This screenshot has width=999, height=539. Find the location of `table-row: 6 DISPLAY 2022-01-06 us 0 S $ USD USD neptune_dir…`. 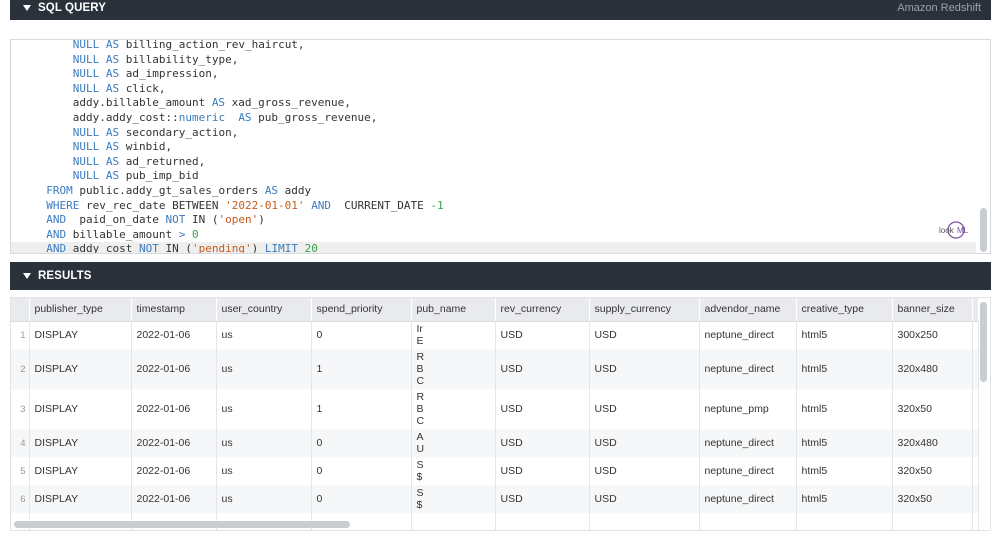

table-row: 6 DISPLAY 2022-01-06 us 0 S $ USD USD neptune_dir… is located at coordinates (495, 499).